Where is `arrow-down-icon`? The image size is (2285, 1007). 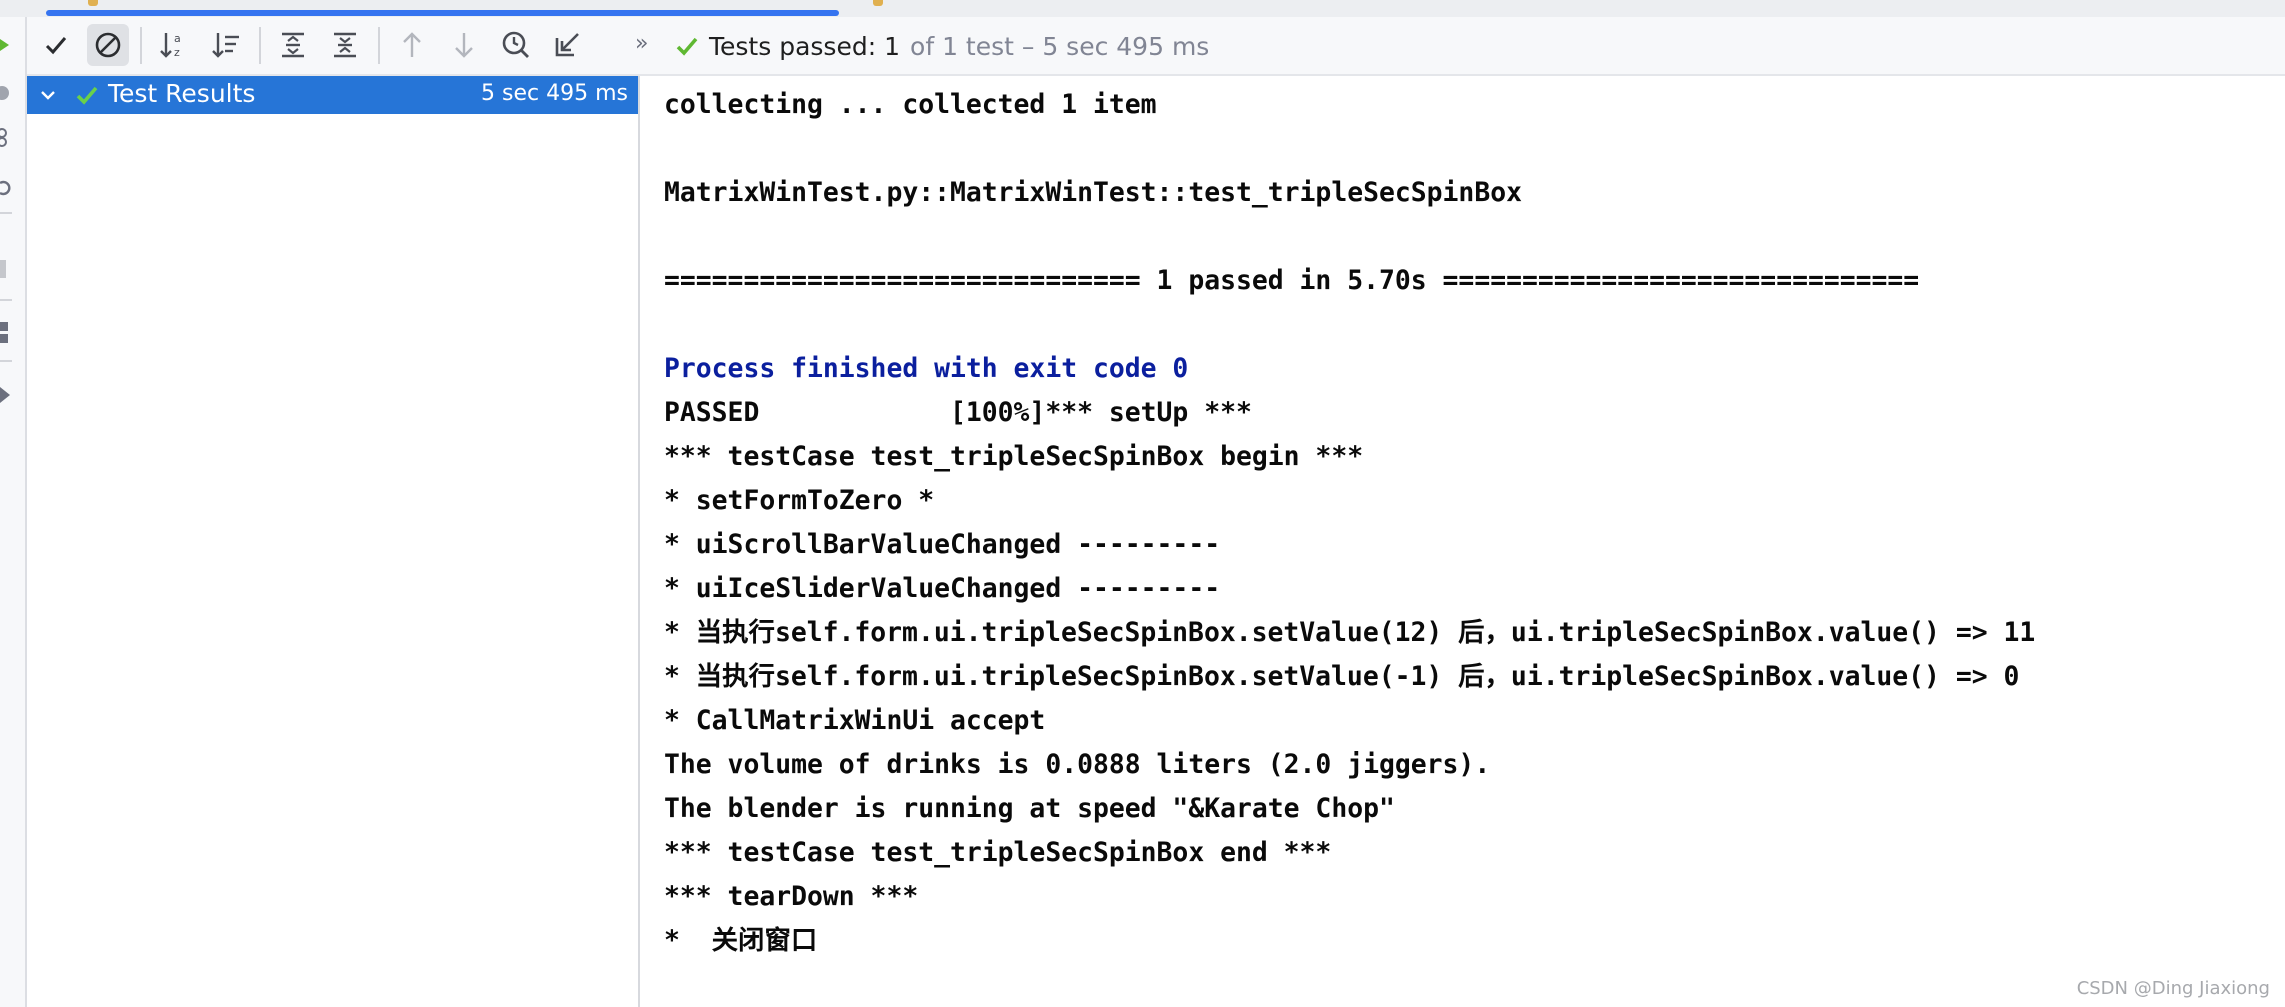
arrow-down-icon is located at coordinates (464, 45).